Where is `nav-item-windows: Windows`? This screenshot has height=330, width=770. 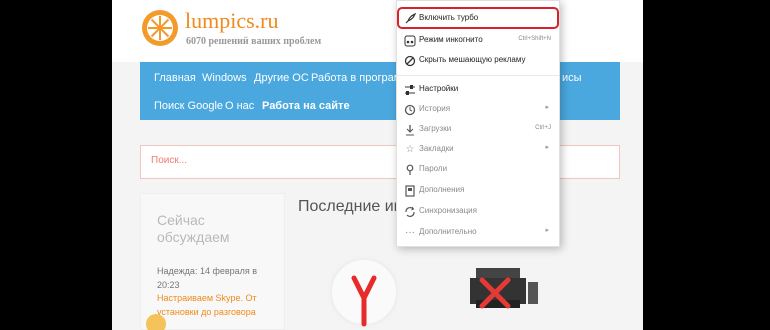
nav-item-windows: Windows is located at coordinates (224, 78).